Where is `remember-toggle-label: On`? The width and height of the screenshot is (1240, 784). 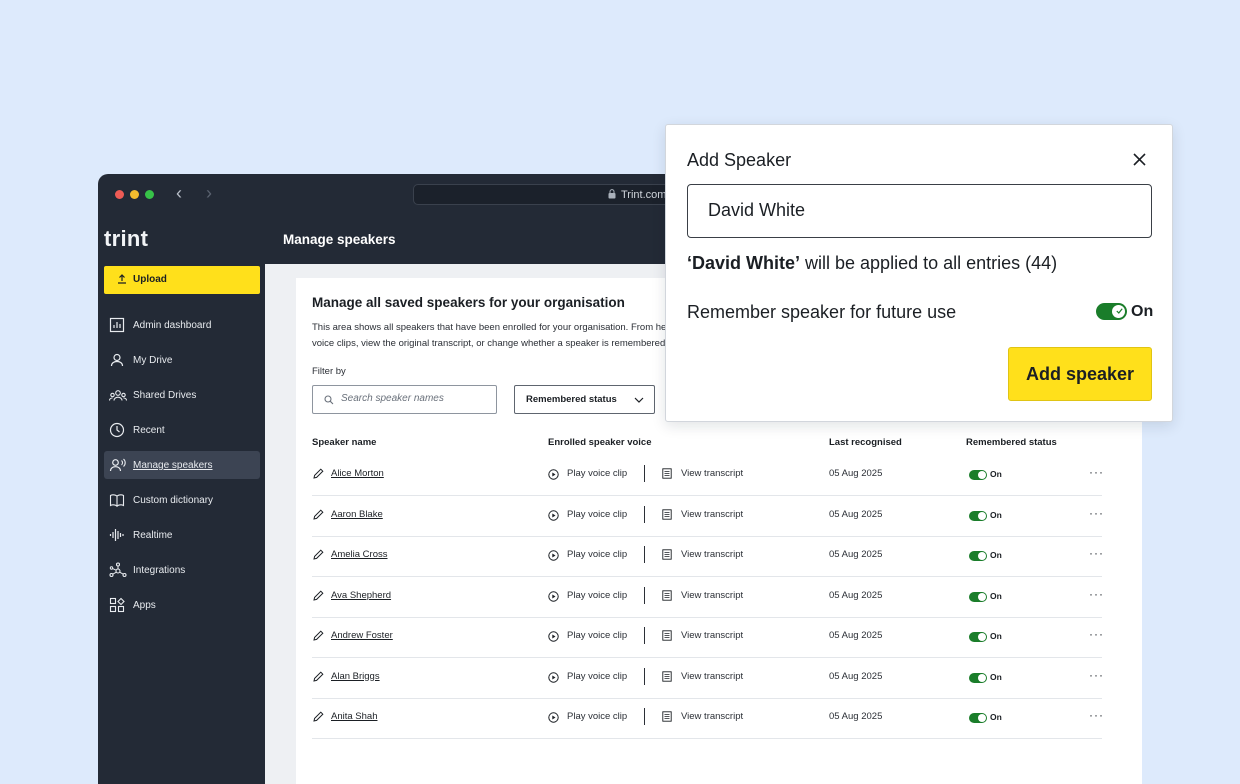 remember-toggle-label: On is located at coordinates (1142, 311).